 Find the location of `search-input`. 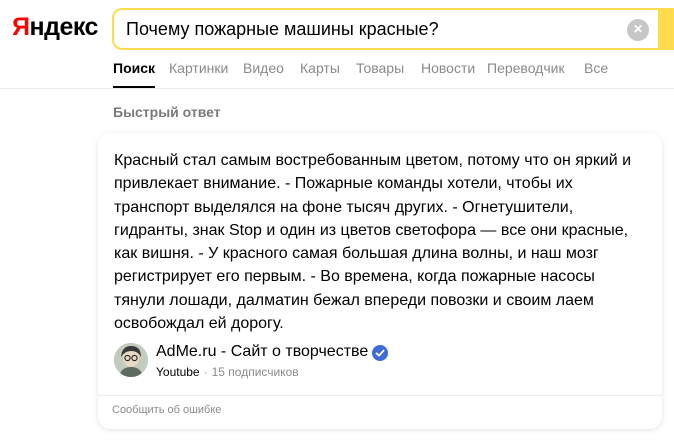

search-input is located at coordinates (371, 29).